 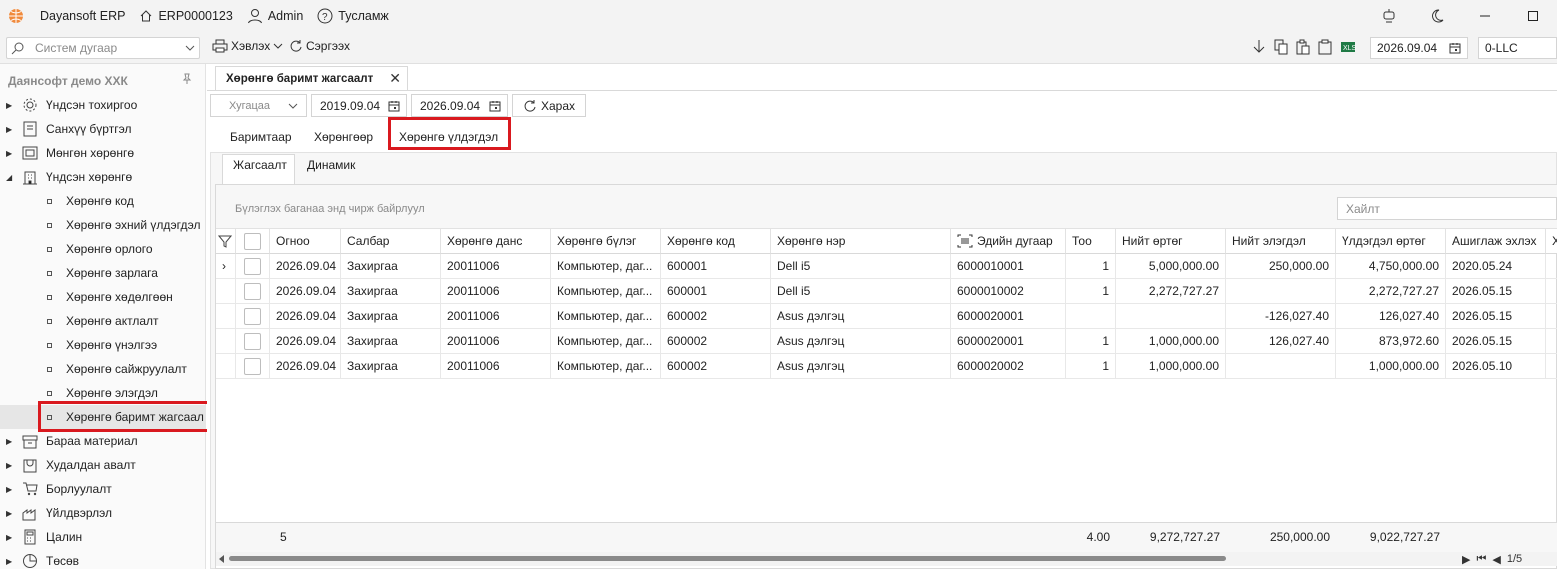 What do you see at coordinates (1008, 266) in the screenshot?
I see `cell-serial: 6000010001` at bounding box center [1008, 266].